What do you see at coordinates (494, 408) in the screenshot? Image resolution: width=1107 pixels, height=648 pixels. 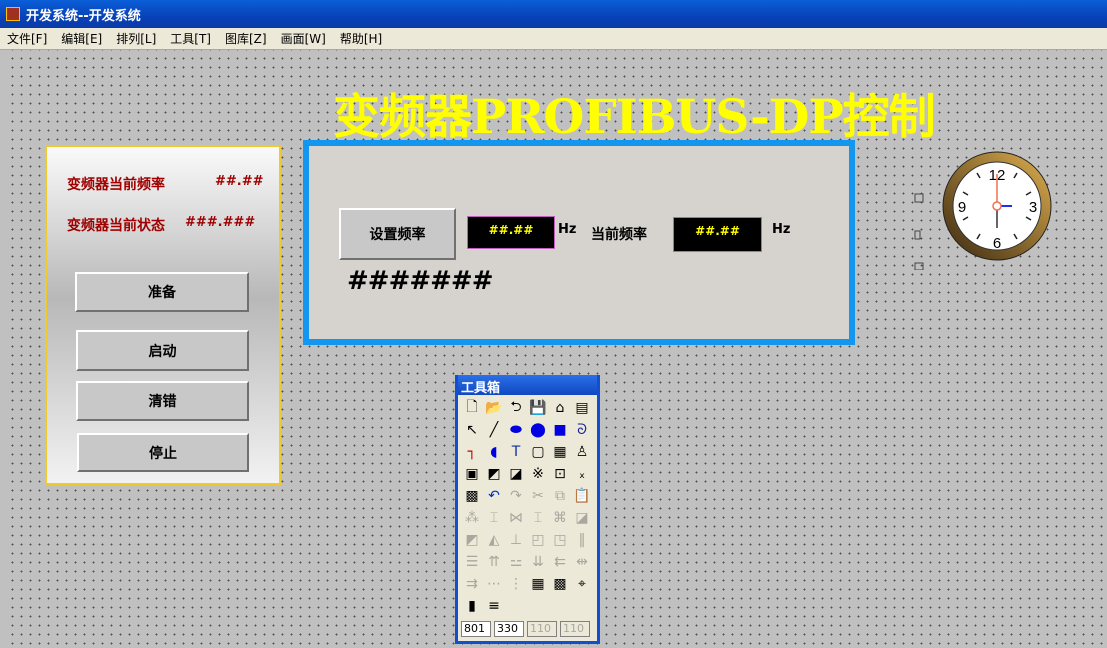 I see `open-icon: 📂` at bounding box center [494, 408].